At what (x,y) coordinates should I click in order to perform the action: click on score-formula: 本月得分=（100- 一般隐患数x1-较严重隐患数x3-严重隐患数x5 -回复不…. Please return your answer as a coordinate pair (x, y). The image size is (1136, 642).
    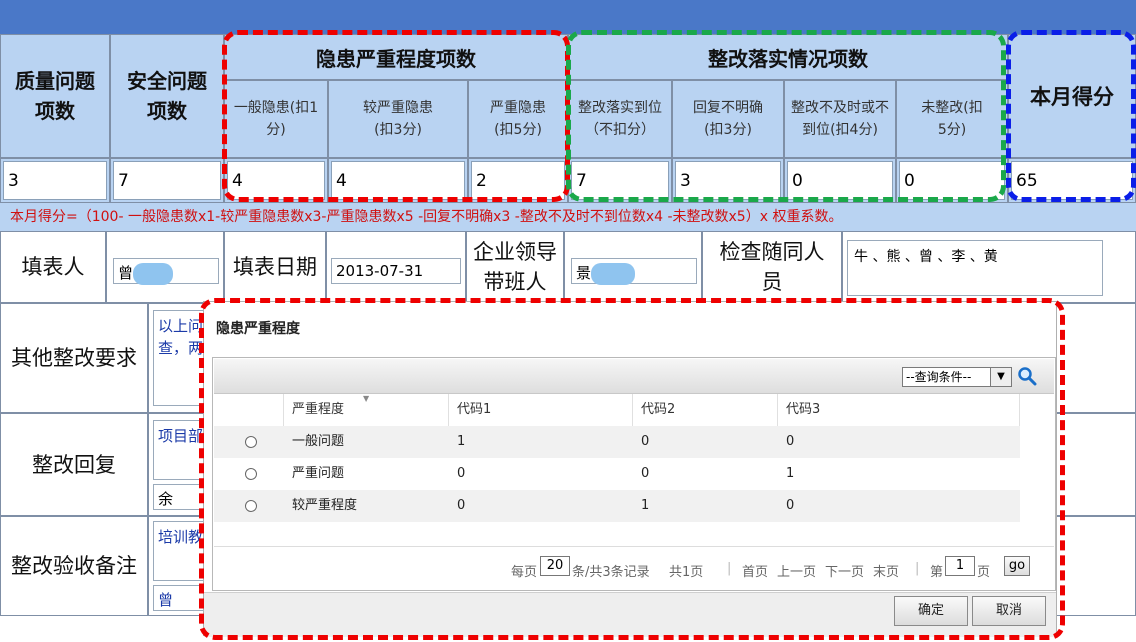
    Looking at the image, I should click on (568, 217).